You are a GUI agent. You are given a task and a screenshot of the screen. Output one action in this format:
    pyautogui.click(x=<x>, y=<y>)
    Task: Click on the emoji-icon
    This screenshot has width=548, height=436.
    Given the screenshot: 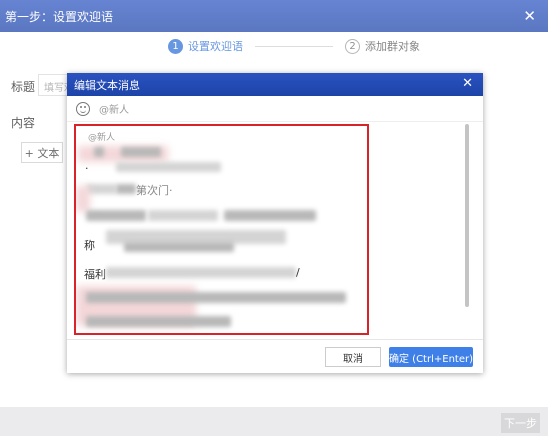 What is the action you would take?
    pyautogui.click(x=83, y=108)
    